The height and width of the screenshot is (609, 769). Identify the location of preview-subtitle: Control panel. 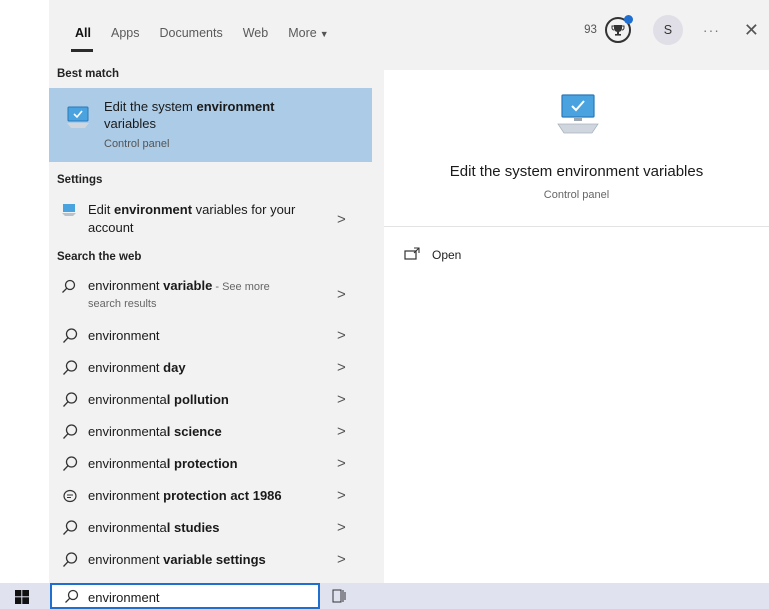
(576, 195).